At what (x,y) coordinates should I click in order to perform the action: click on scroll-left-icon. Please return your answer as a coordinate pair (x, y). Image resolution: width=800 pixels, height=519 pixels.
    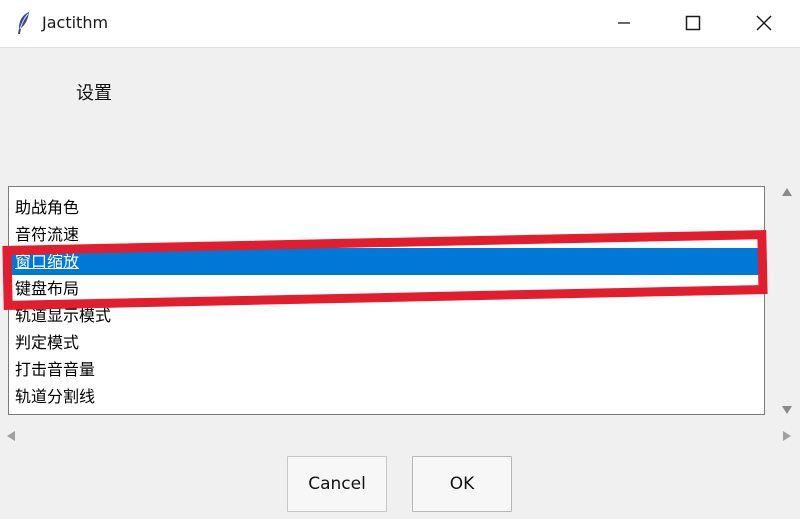
    Looking at the image, I should click on (11, 436).